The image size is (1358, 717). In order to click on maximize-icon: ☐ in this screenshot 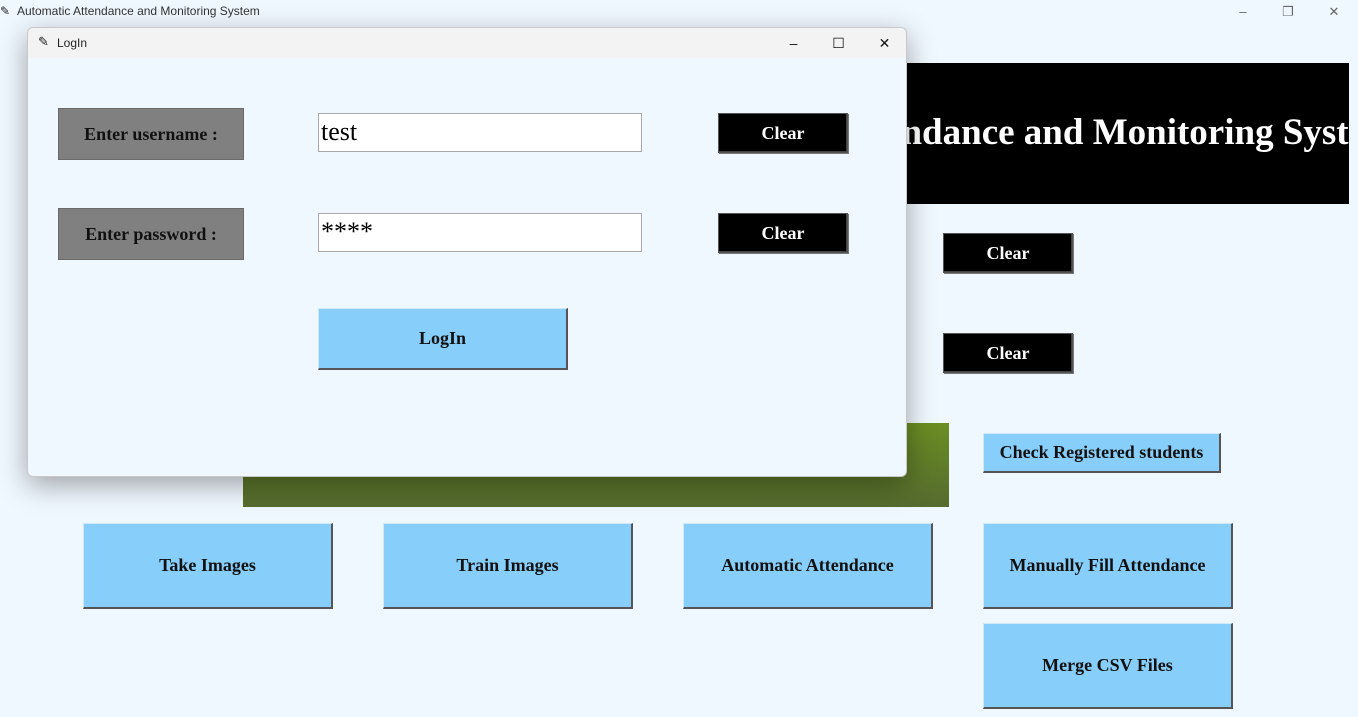, I will do `click(838, 43)`.